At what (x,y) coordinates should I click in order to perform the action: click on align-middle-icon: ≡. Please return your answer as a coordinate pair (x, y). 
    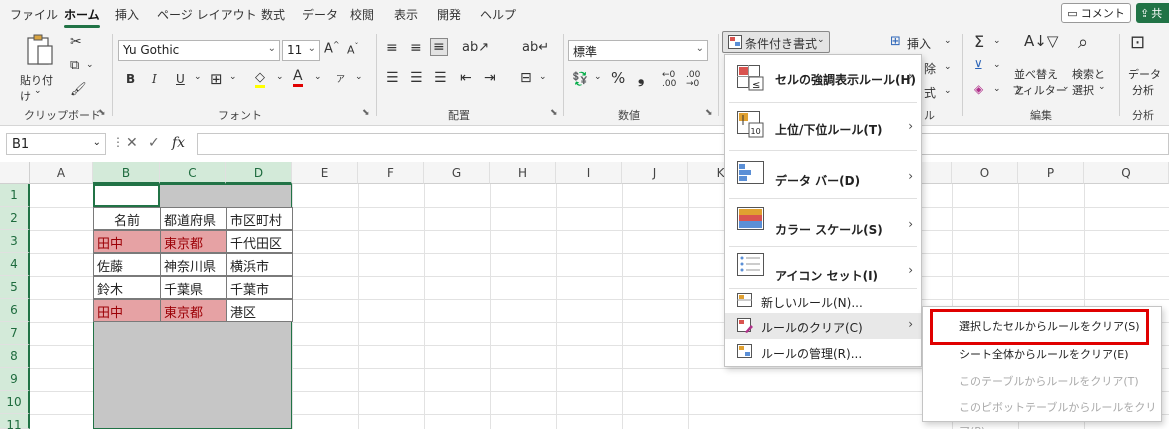
    Looking at the image, I should click on (416, 48).